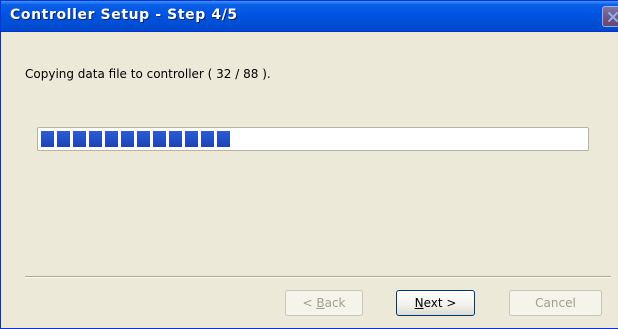 This screenshot has width=618, height=329. Describe the element at coordinates (309, 303) in the screenshot. I see `back-prefix: <` at that location.